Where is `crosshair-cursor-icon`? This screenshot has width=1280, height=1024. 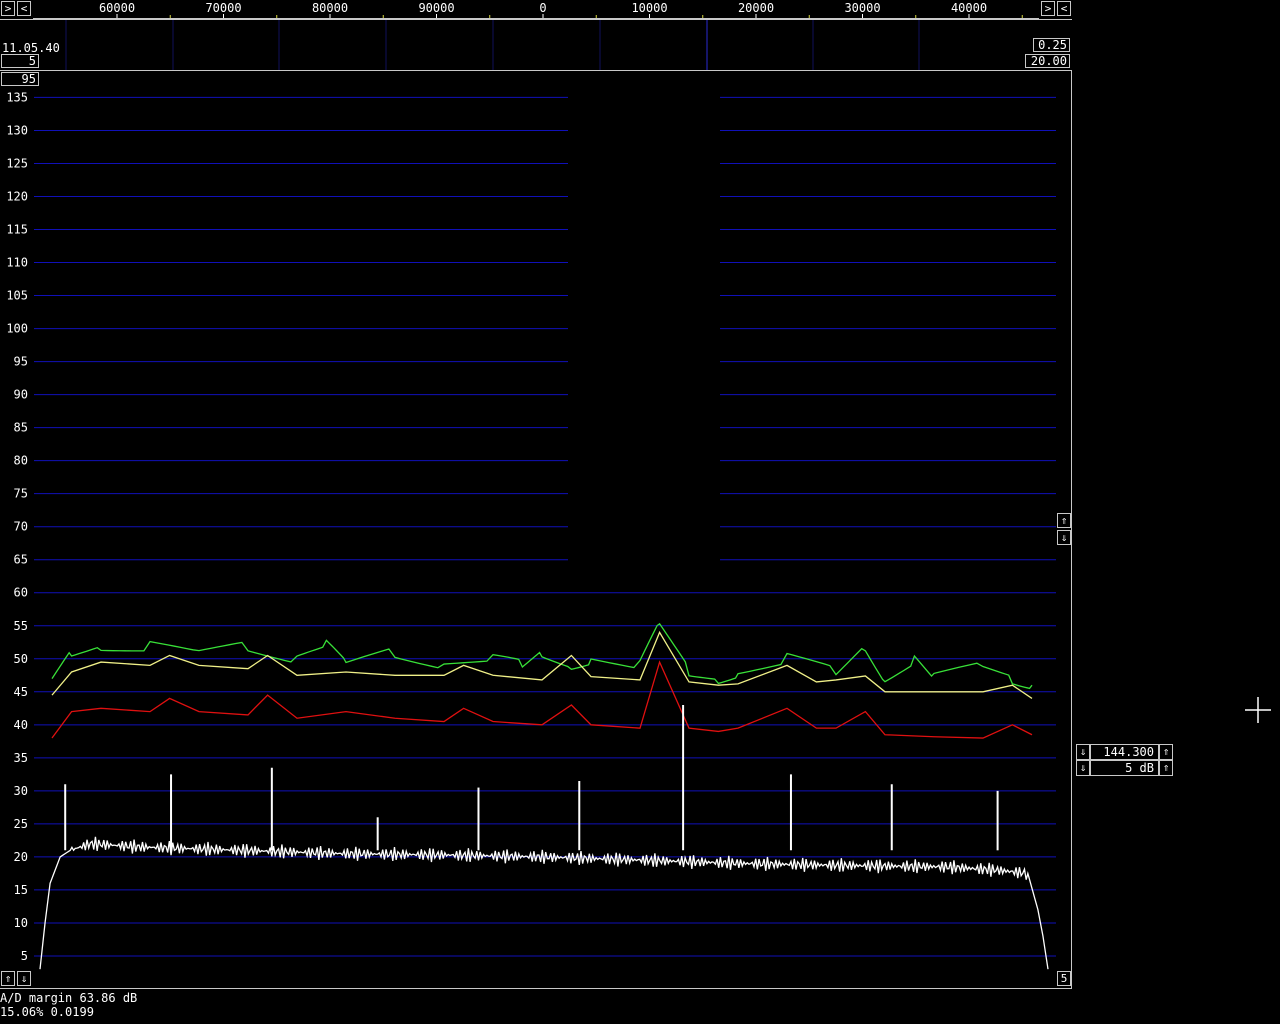
crosshair-cursor-icon is located at coordinates (1258, 710).